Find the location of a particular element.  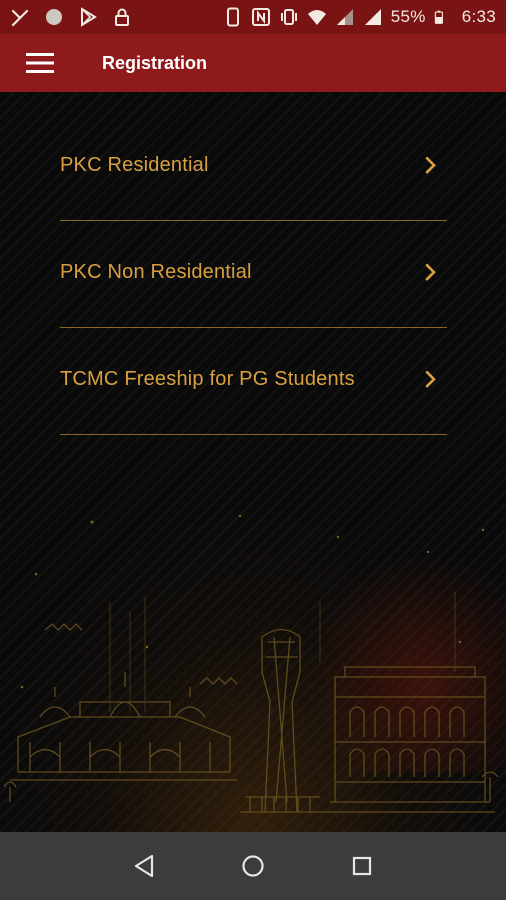

wifi-icon is located at coordinates (316, 17).